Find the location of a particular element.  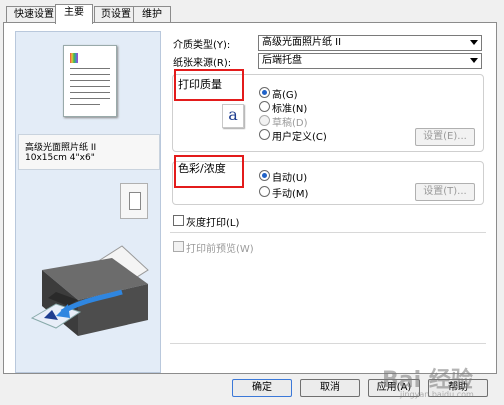

page-orientation-icon is located at coordinates (134, 201).